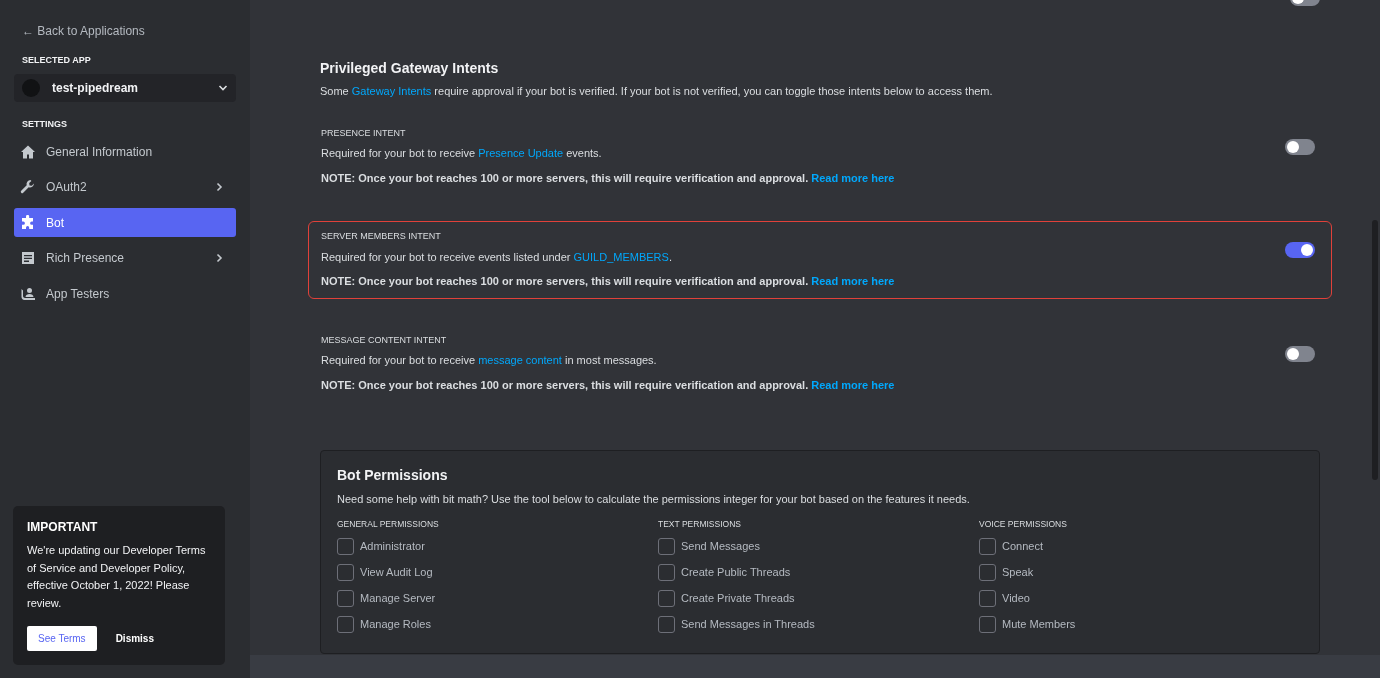 This screenshot has height=678, width=1380. I want to click on link: GUILD_MEMBERS, so click(621, 256).